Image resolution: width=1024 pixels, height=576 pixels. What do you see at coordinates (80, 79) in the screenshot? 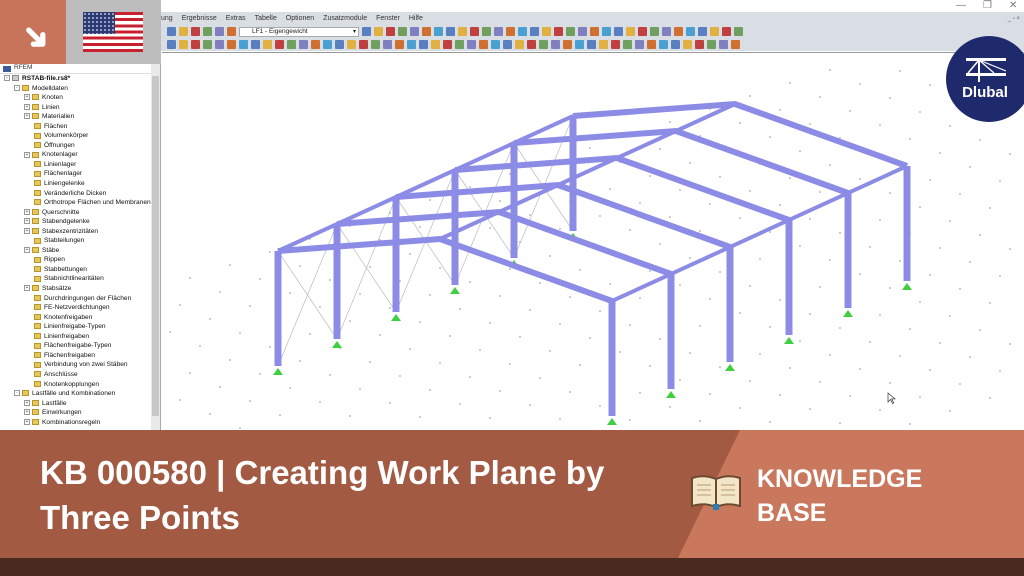
I see `tree-file: - RSTAB-file.rs8*` at bounding box center [80, 79].